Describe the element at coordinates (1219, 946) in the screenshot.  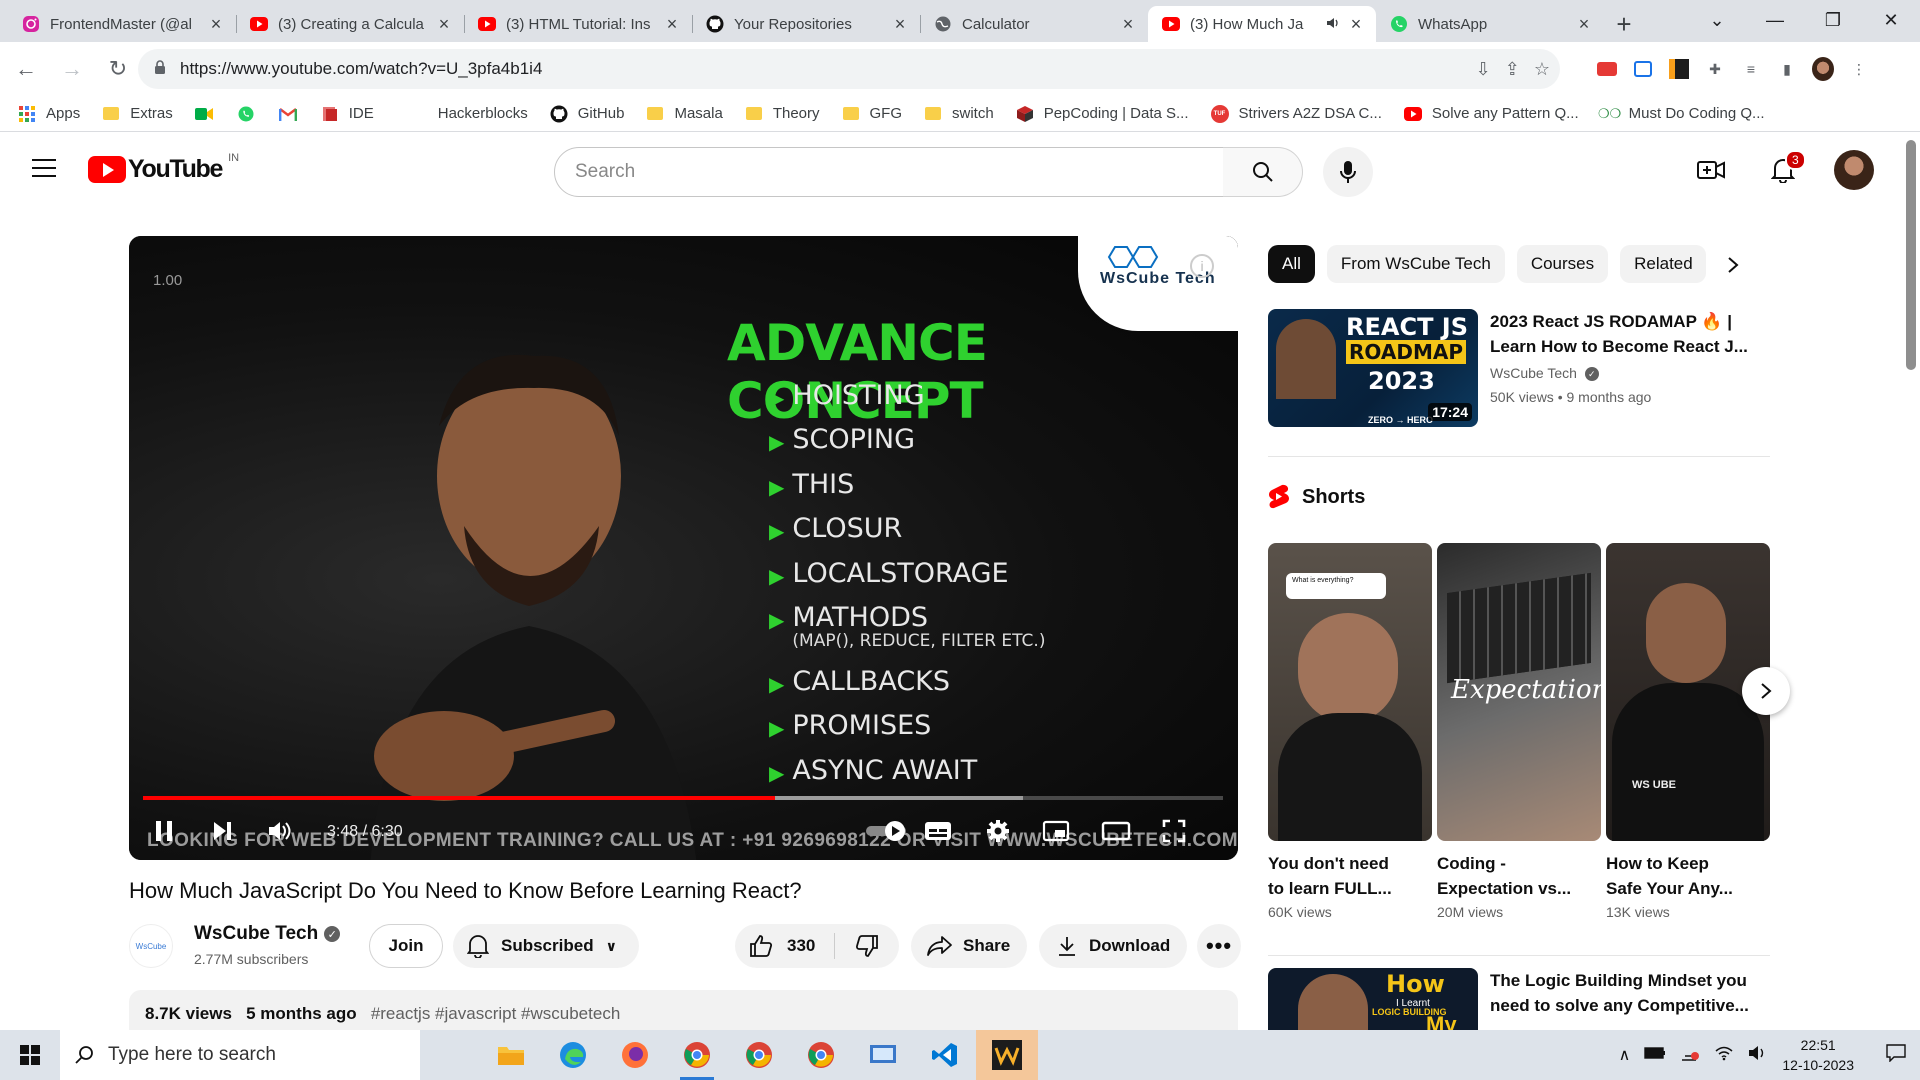
I see `more-actions-button: •••` at that location.